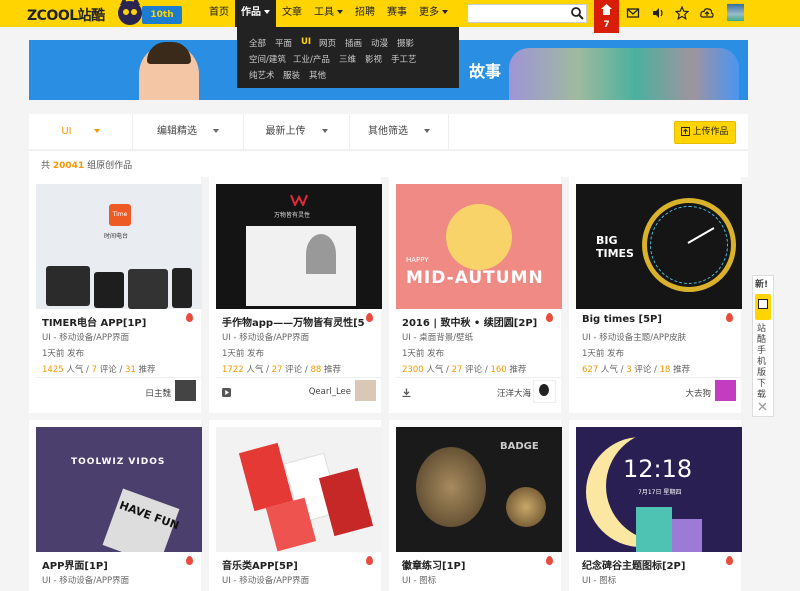 The image size is (800, 591). I want to click on nav-articles: 文章, so click(292, 13).